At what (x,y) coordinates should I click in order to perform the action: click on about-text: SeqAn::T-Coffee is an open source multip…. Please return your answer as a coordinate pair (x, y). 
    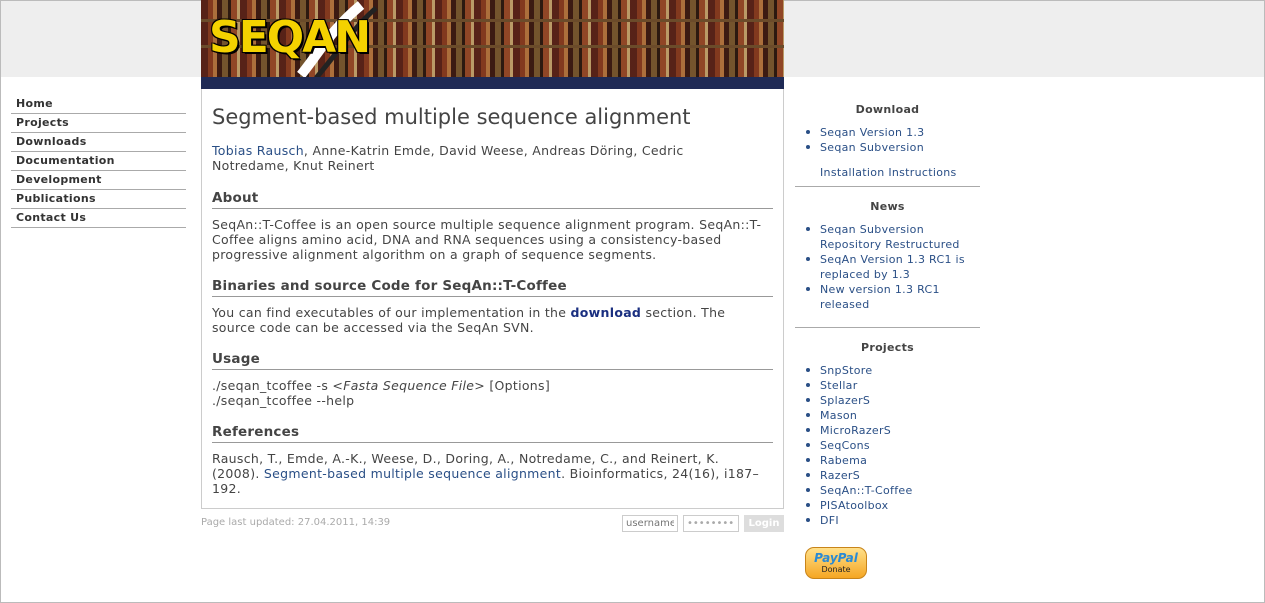
    Looking at the image, I should click on (487, 239).